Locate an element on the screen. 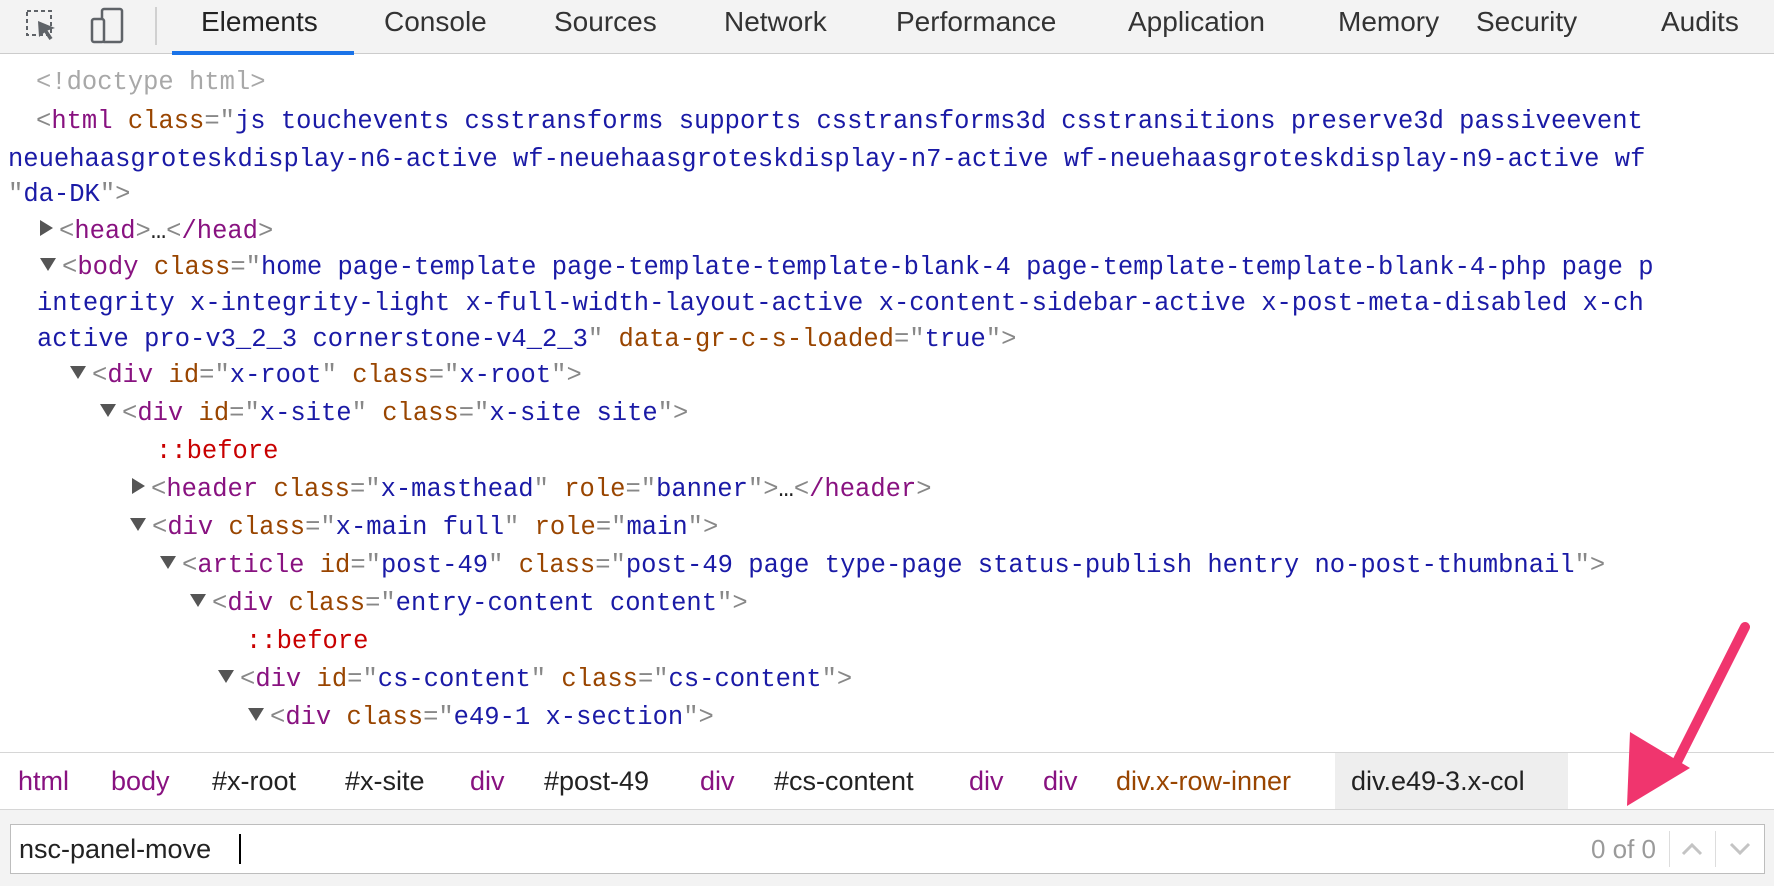 The image size is (1774, 886). tree-node-x-site: <div id="x-site" class="x-site site"> is located at coordinates (394, 414).